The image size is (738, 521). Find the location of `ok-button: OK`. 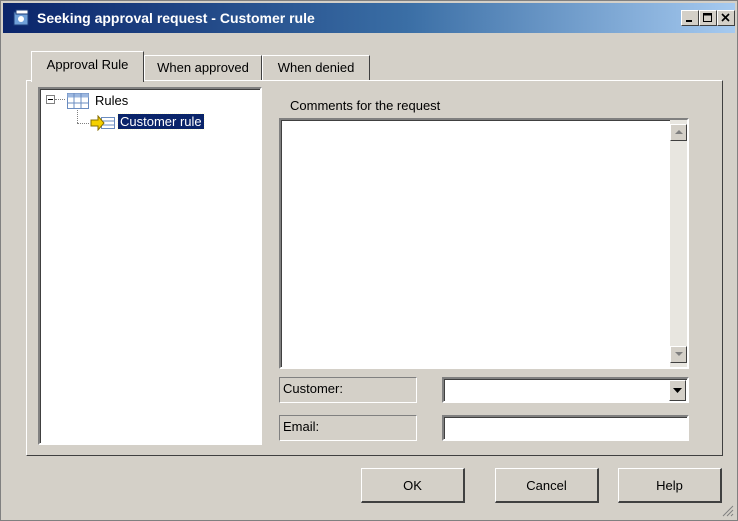

ok-button: OK is located at coordinates (413, 485).